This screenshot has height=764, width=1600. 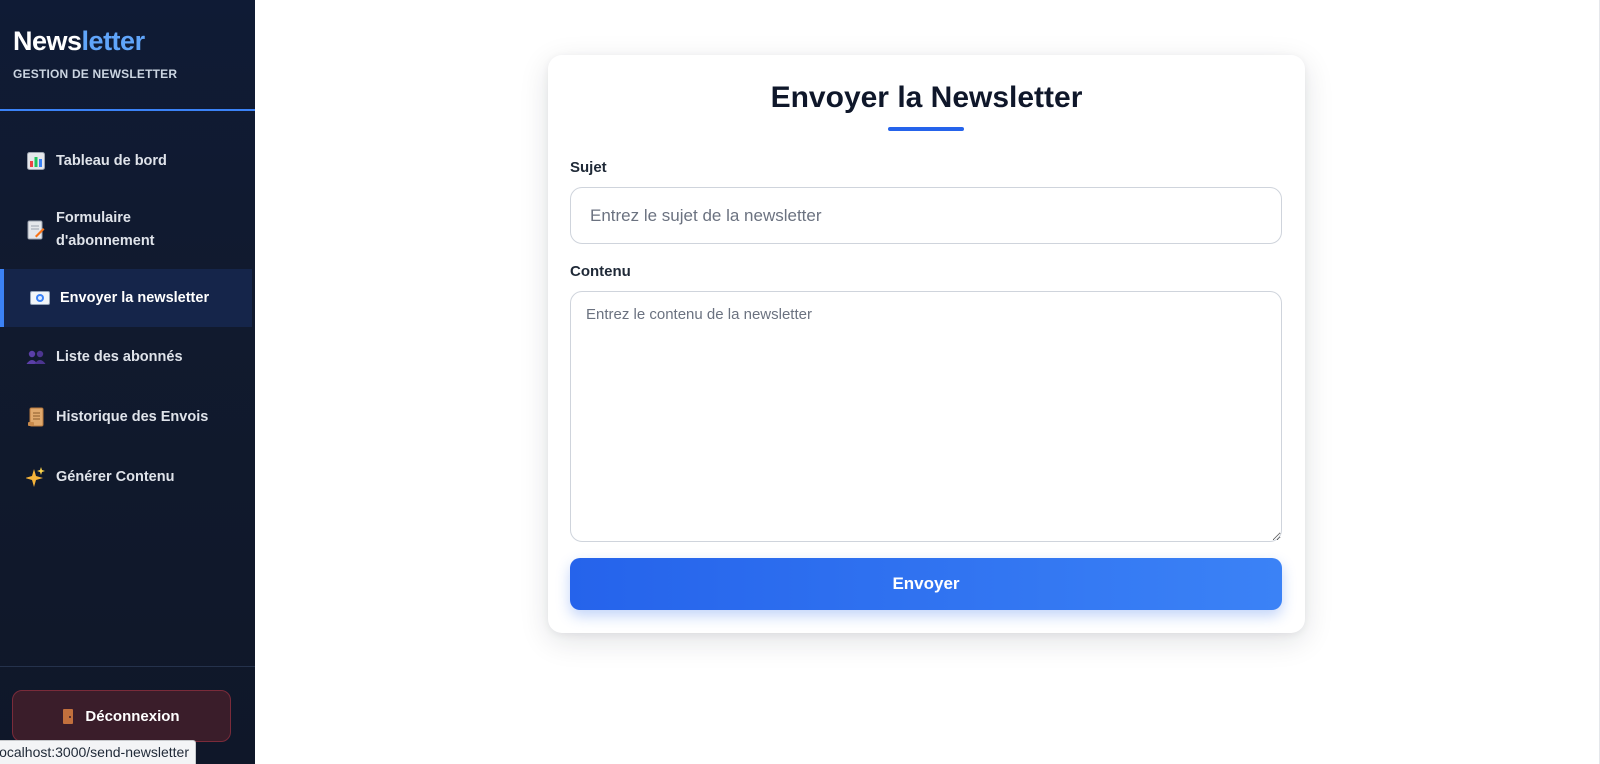 What do you see at coordinates (47, 41) in the screenshot?
I see `brand-title-part-a: News` at bounding box center [47, 41].